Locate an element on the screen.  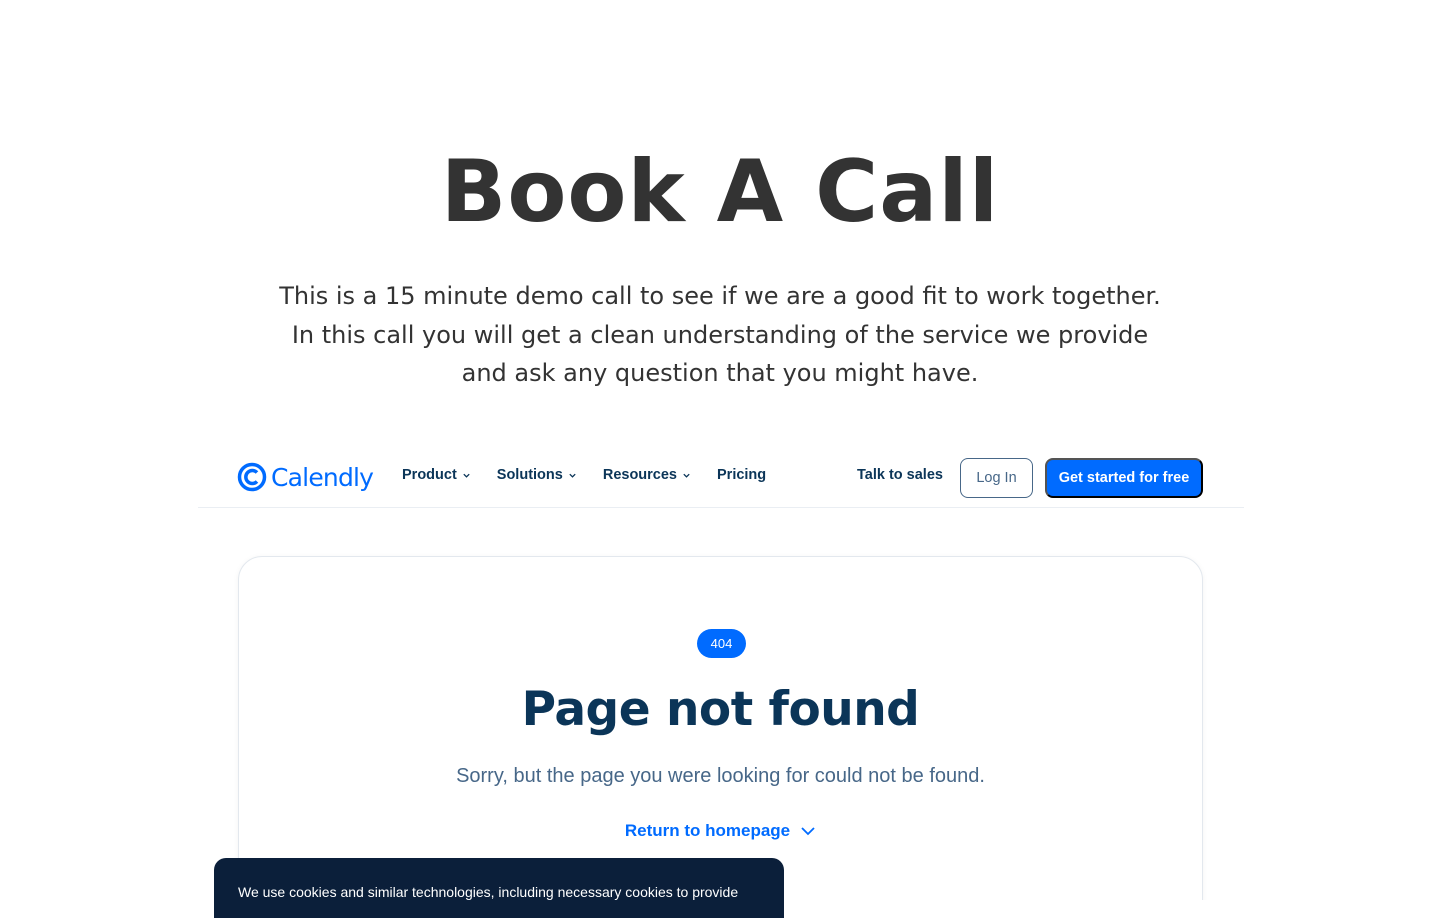
nav-product: Product is located at coordinates (436, 475).